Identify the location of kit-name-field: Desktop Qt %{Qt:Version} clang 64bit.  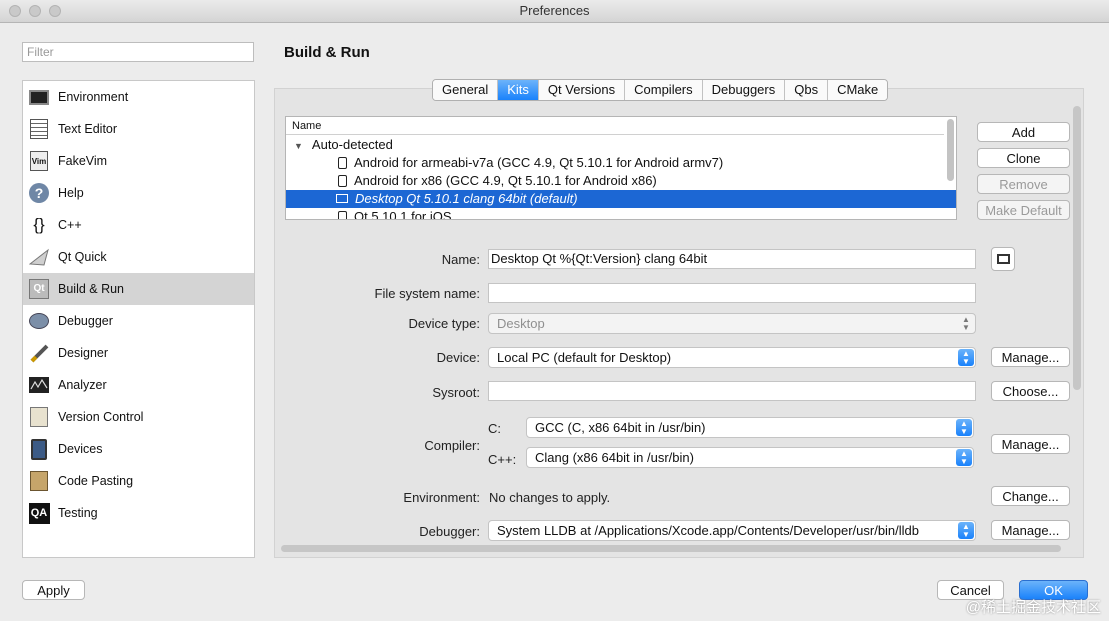
(732, 259).